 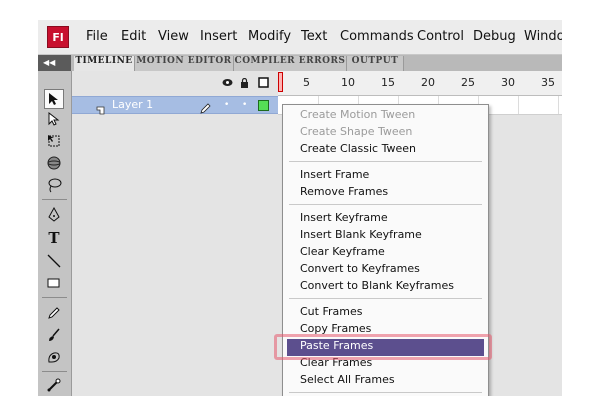 I want to click on layer-name: Layer 1, so click(x=133, y=104).